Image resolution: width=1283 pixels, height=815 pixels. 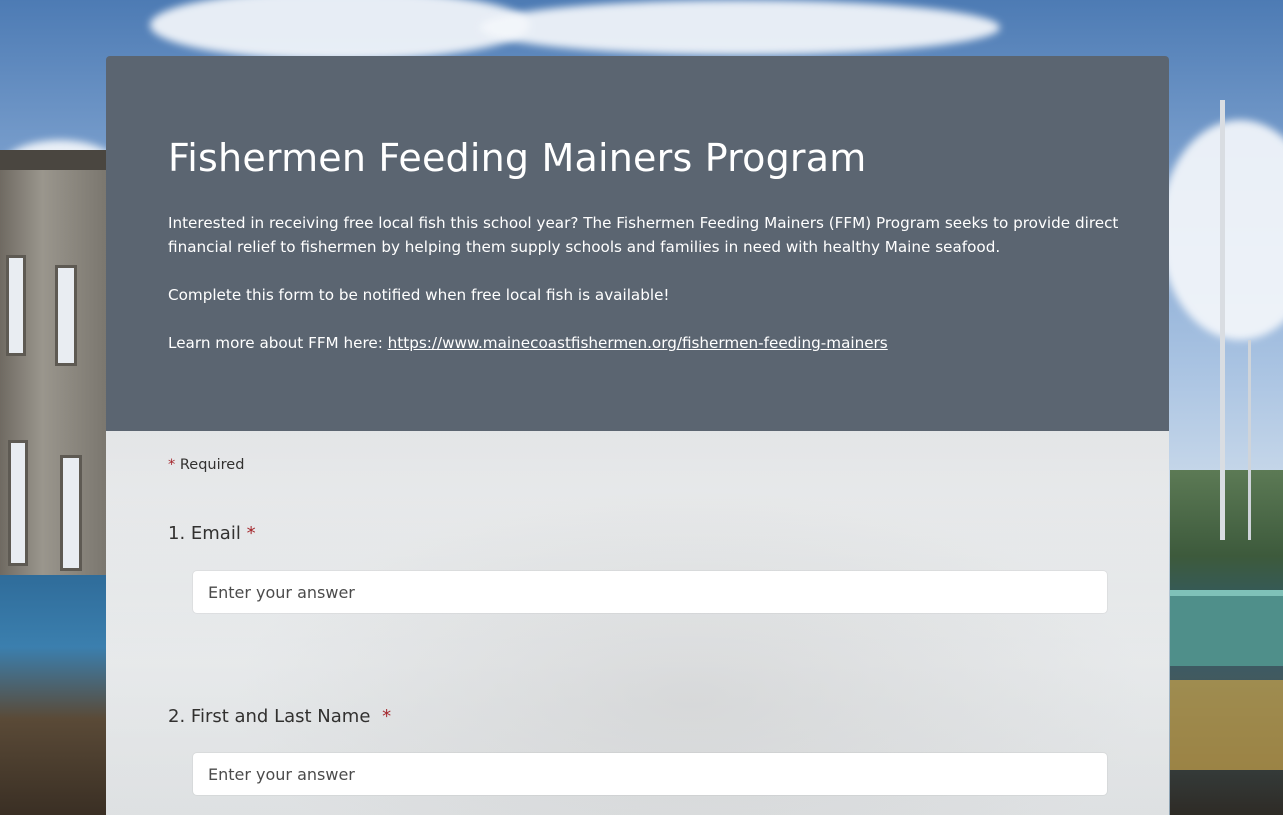 I want to click on name-input, so click(x=650, y=774).